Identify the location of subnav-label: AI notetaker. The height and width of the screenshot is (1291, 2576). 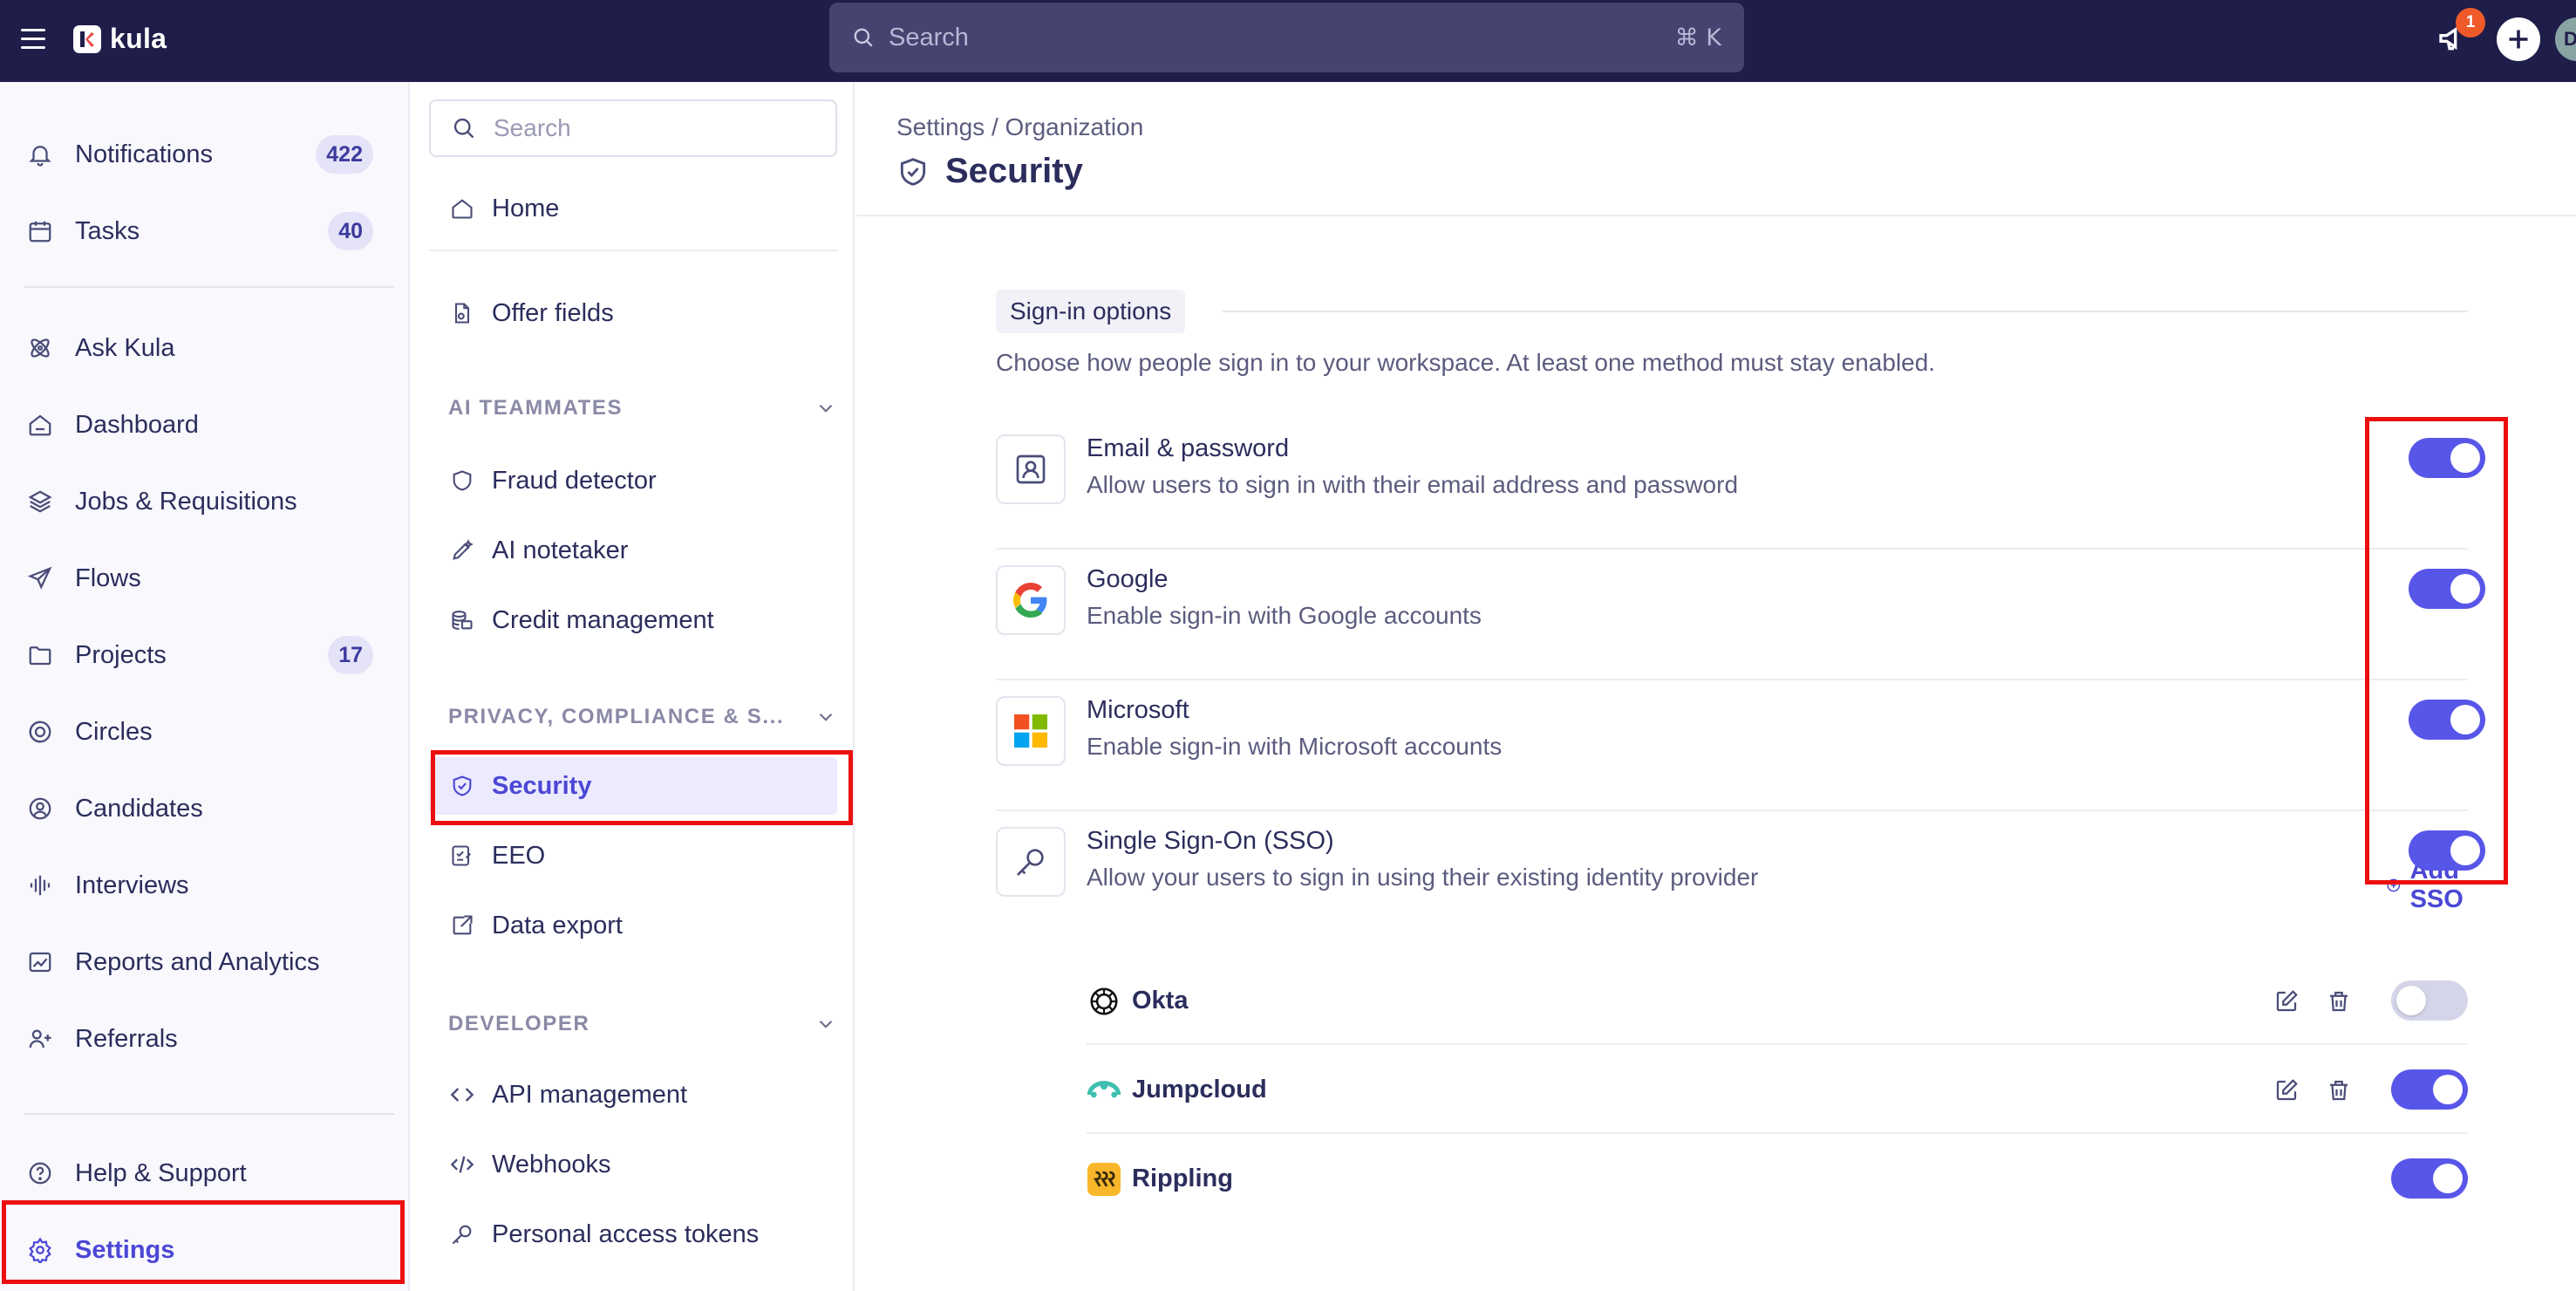
(561, 550).